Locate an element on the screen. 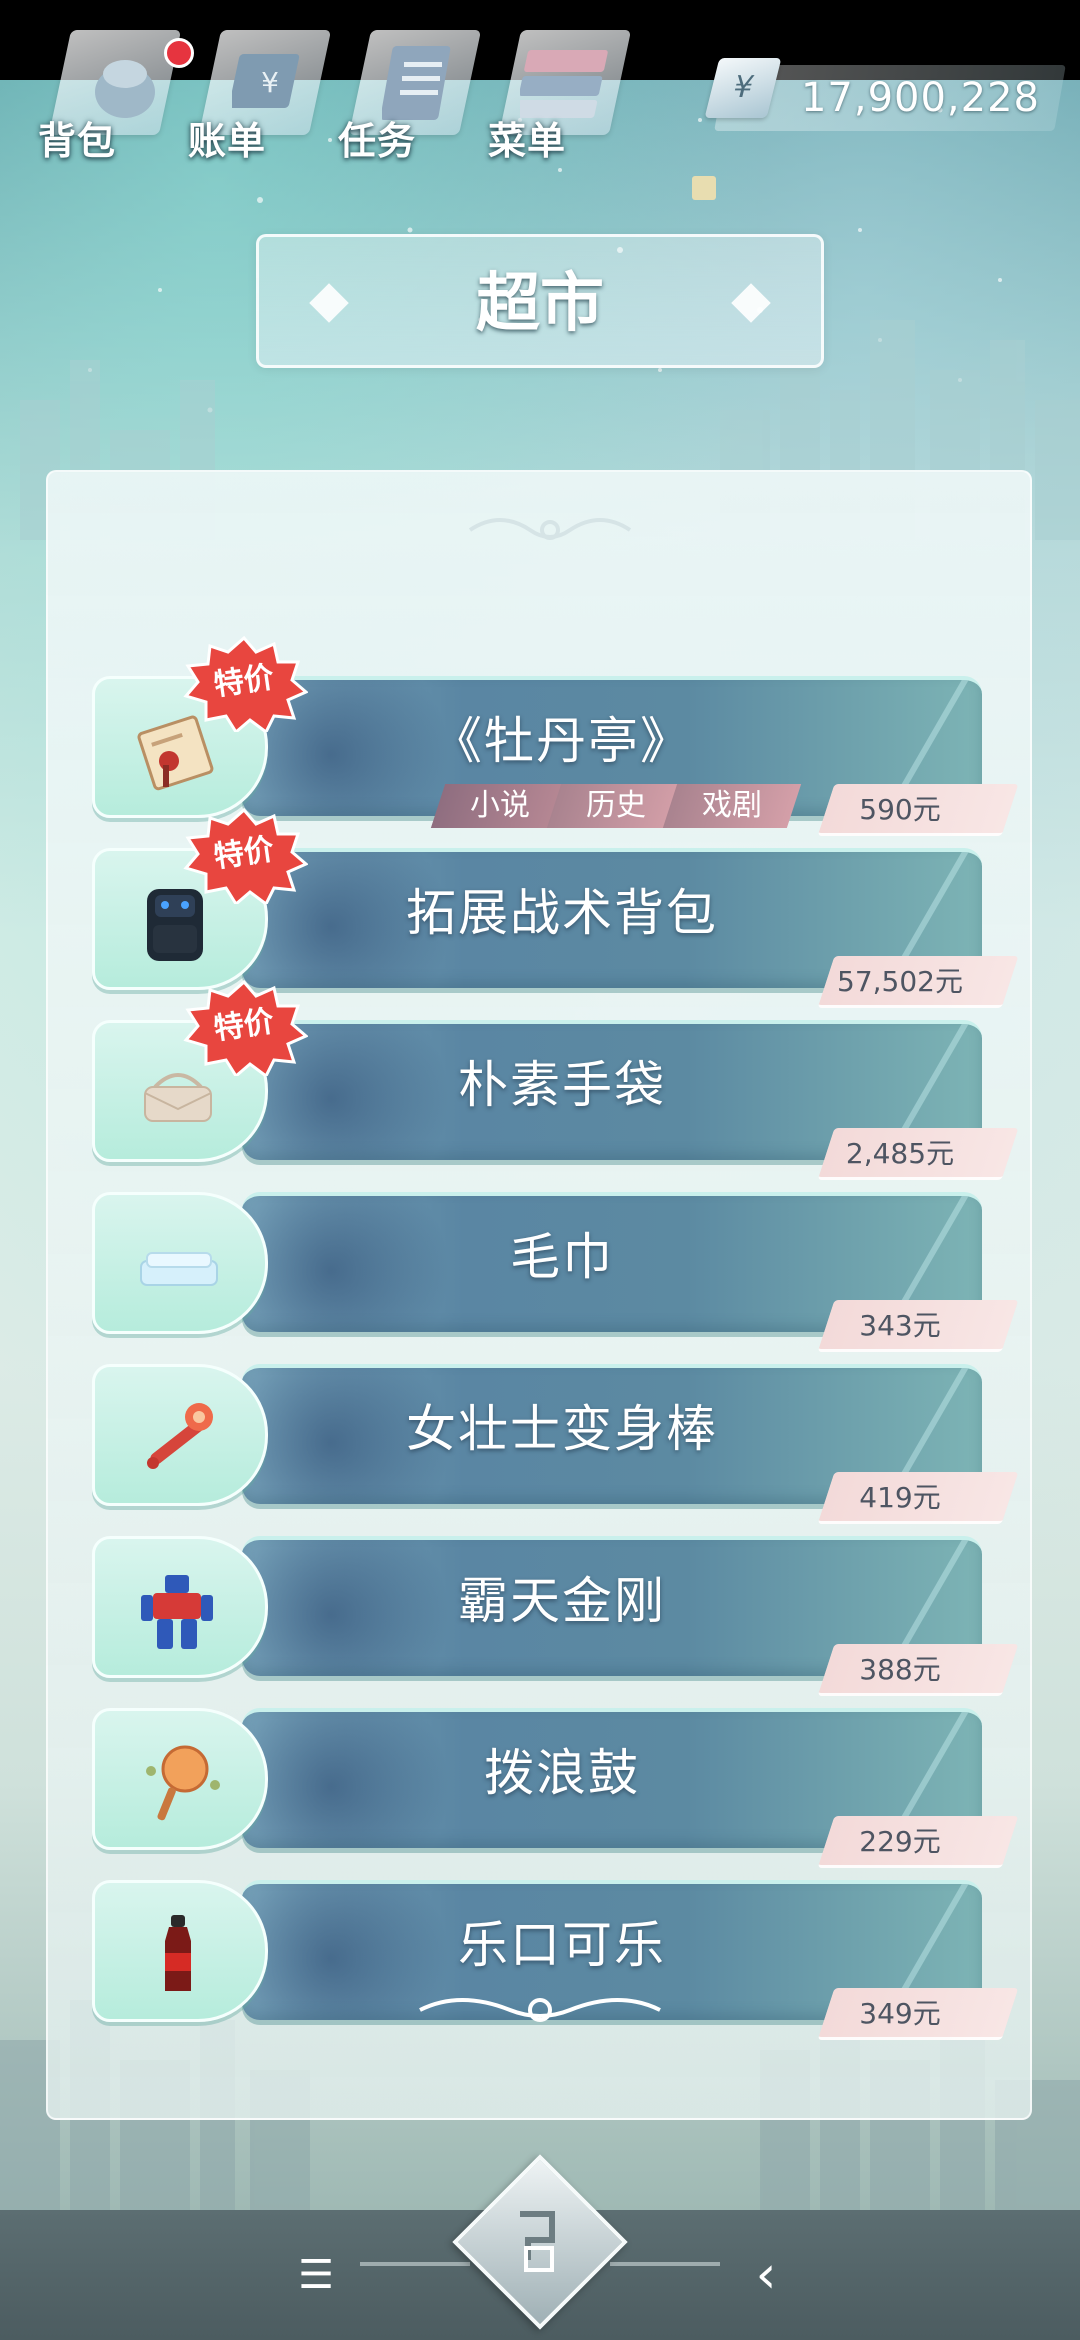 The width and height of the screenshot is (1080, 2340). item-name: 霸天金刚 is located at coordinates (562, 1601).